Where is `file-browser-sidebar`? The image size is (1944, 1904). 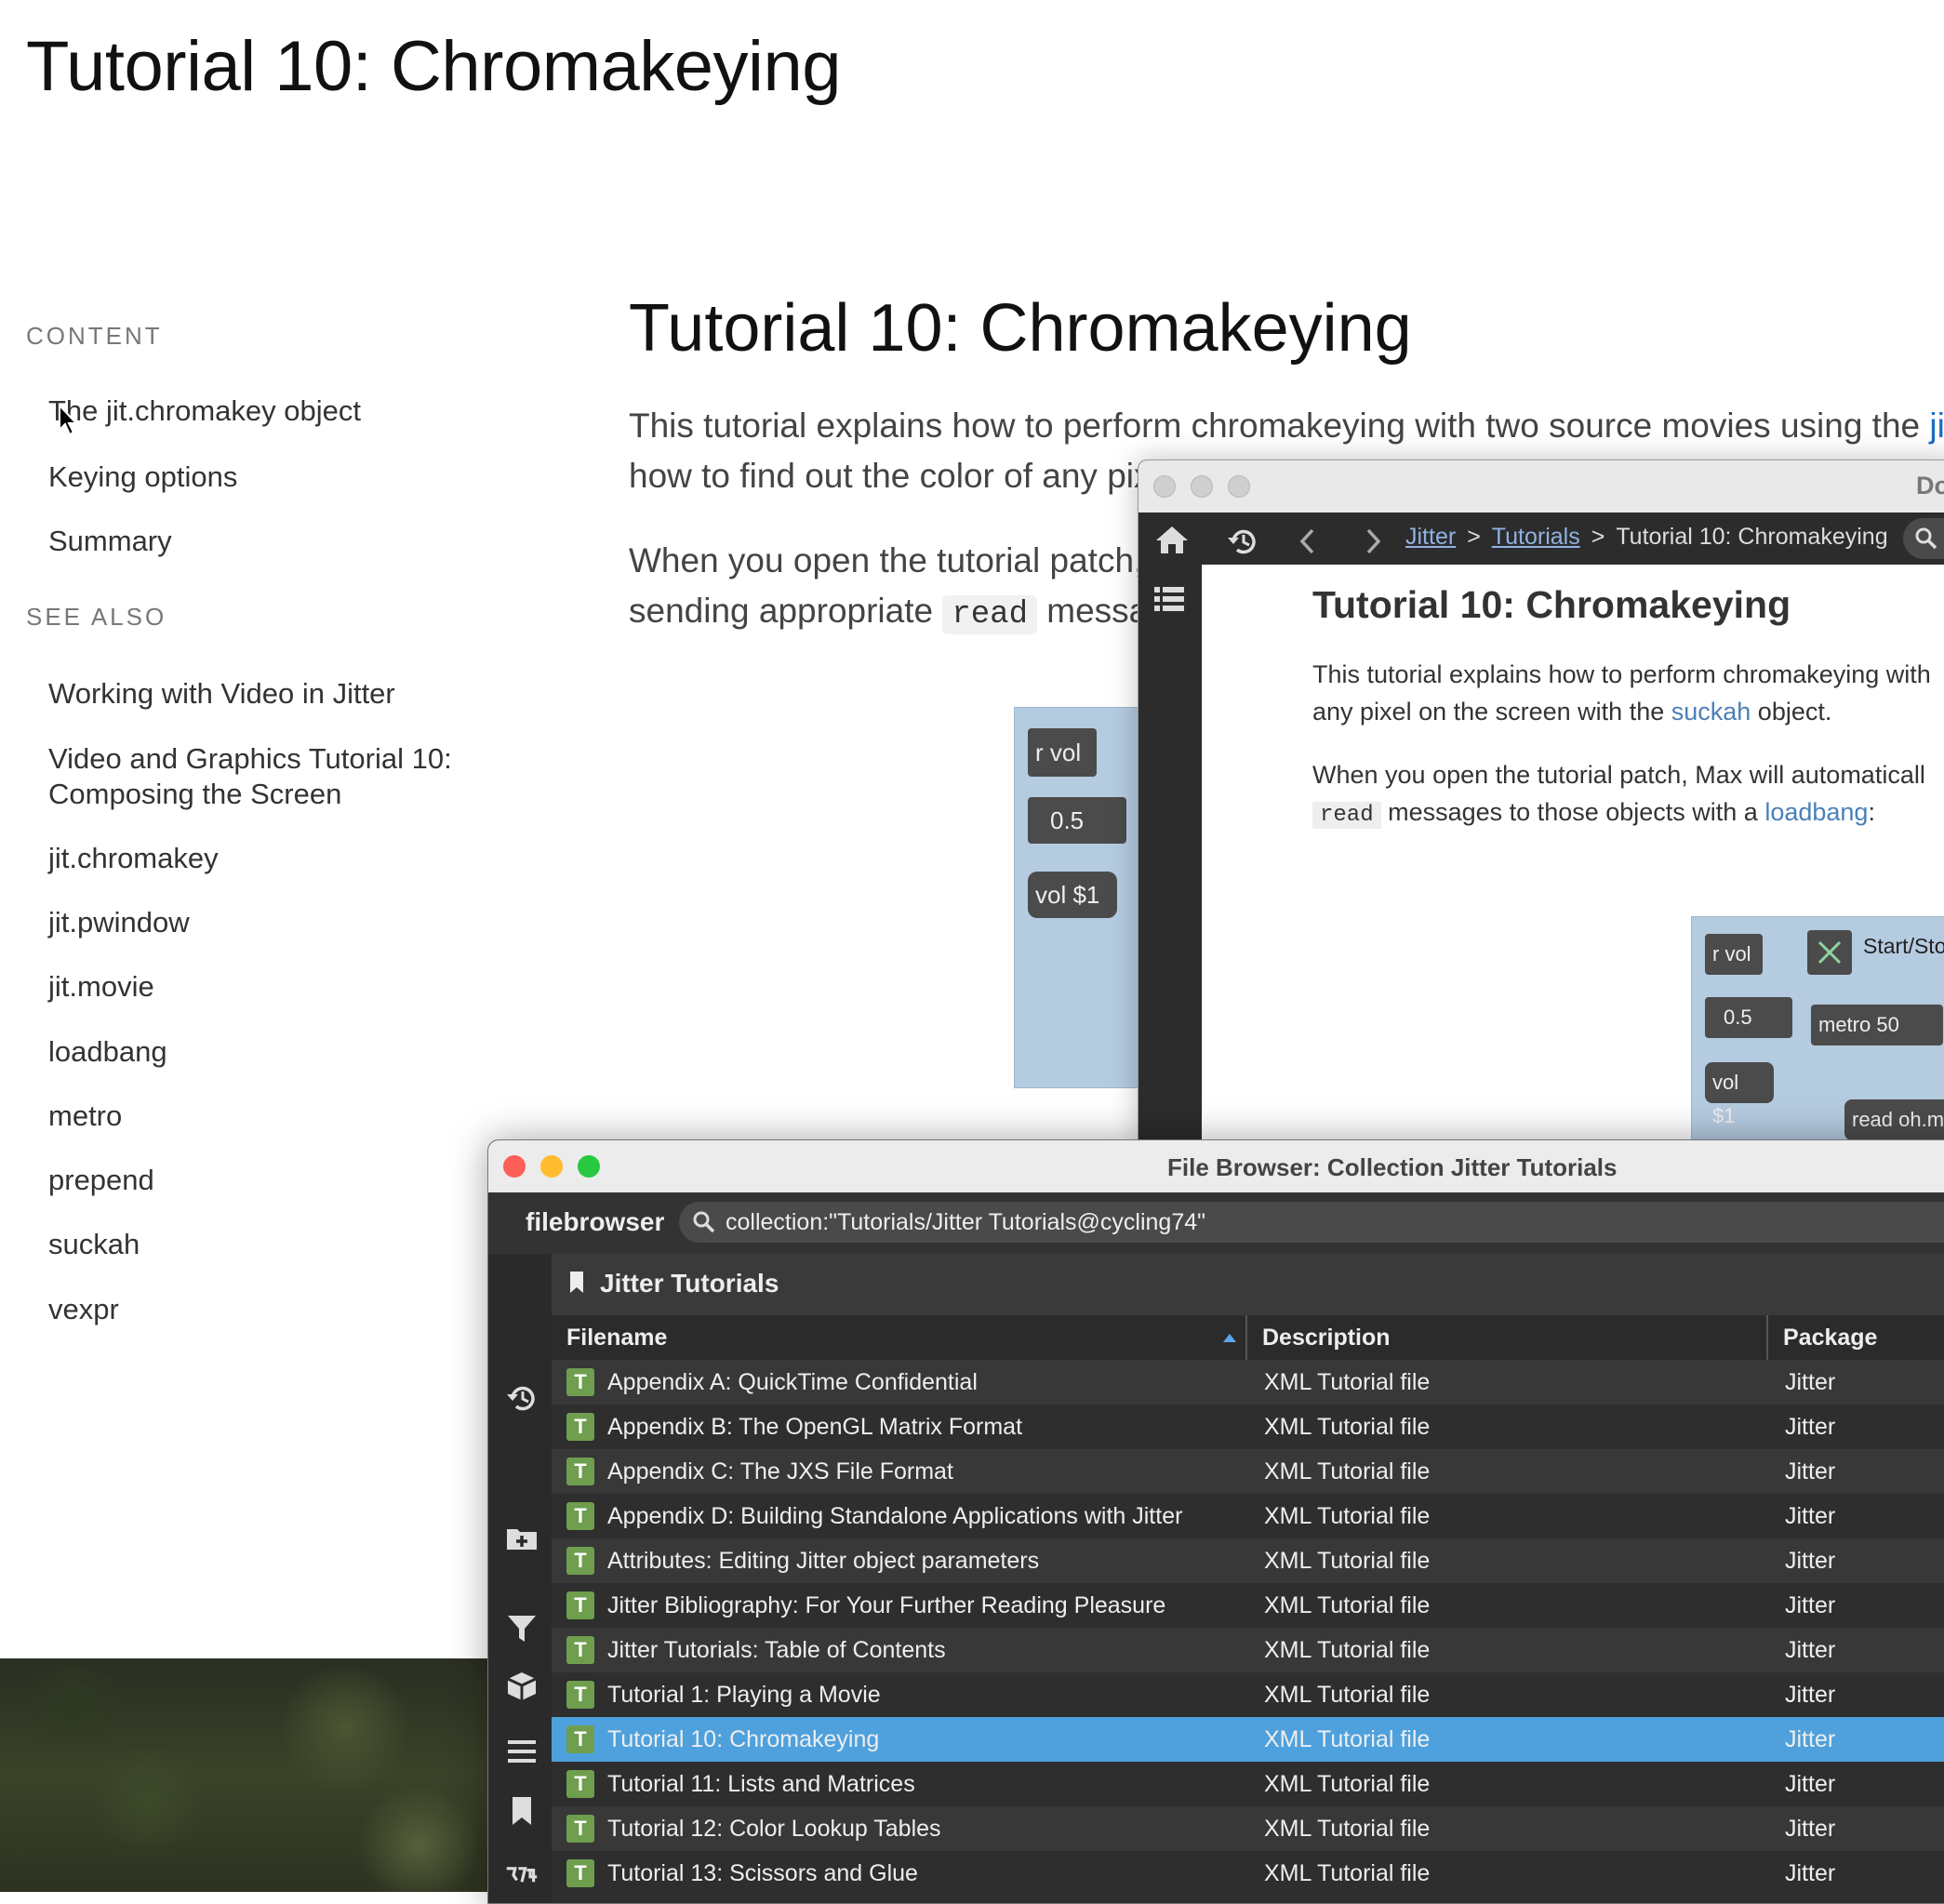 file-browser-sidebar is located at coordinates (520, 1578).